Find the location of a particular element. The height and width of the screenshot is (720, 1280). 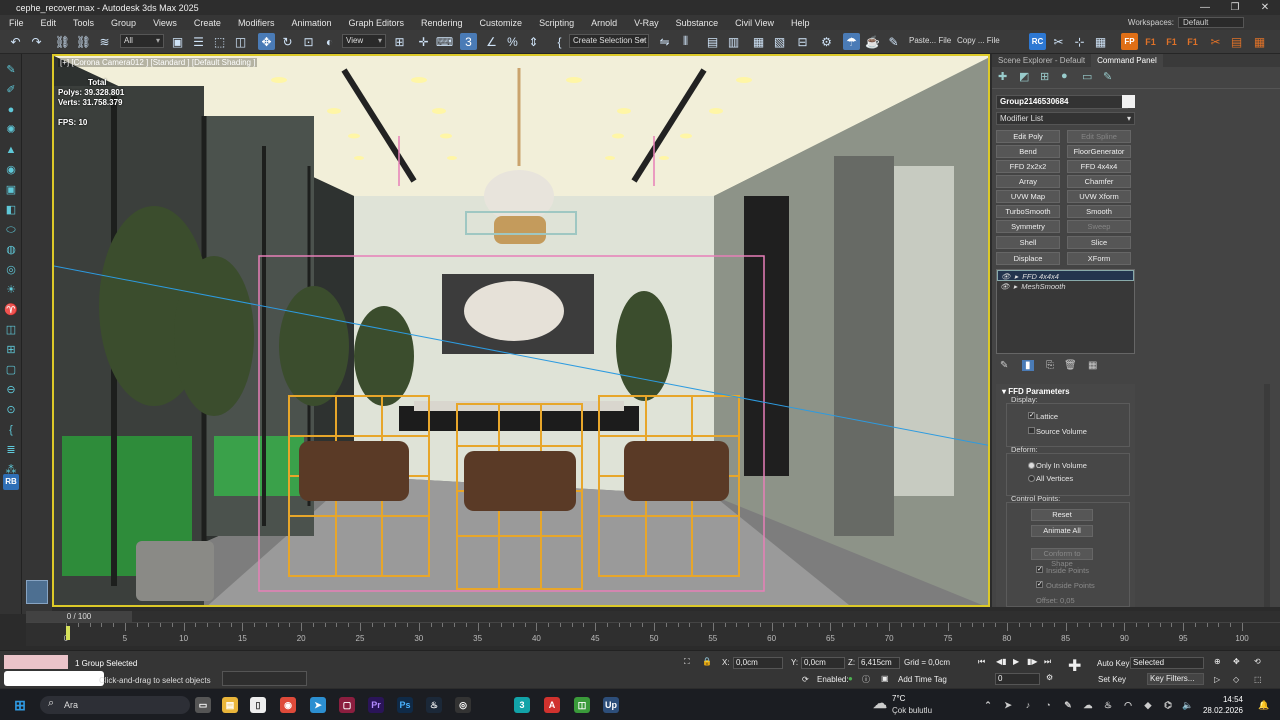

time-tag-icon: ▣ is located at coordinates (885, 678).